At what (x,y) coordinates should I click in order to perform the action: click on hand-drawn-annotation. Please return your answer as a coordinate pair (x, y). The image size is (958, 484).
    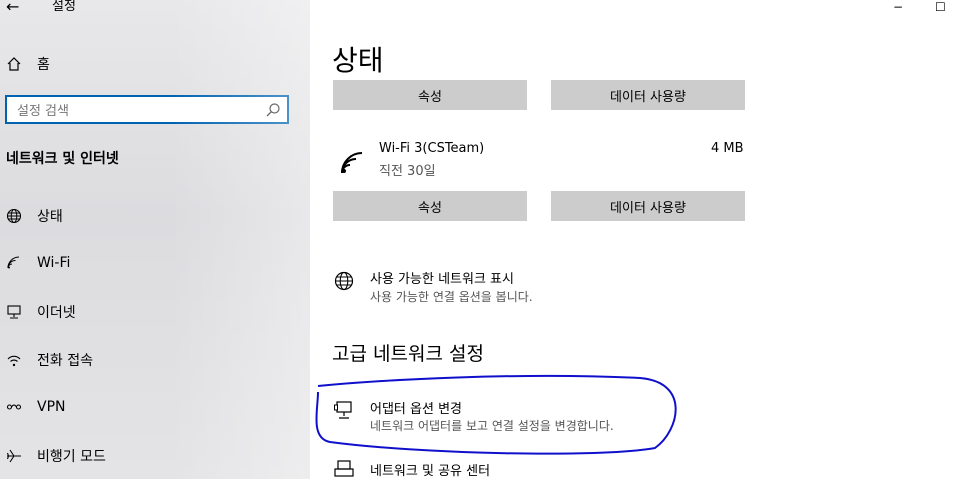
    Looking at the image, I should click on (496, 414).